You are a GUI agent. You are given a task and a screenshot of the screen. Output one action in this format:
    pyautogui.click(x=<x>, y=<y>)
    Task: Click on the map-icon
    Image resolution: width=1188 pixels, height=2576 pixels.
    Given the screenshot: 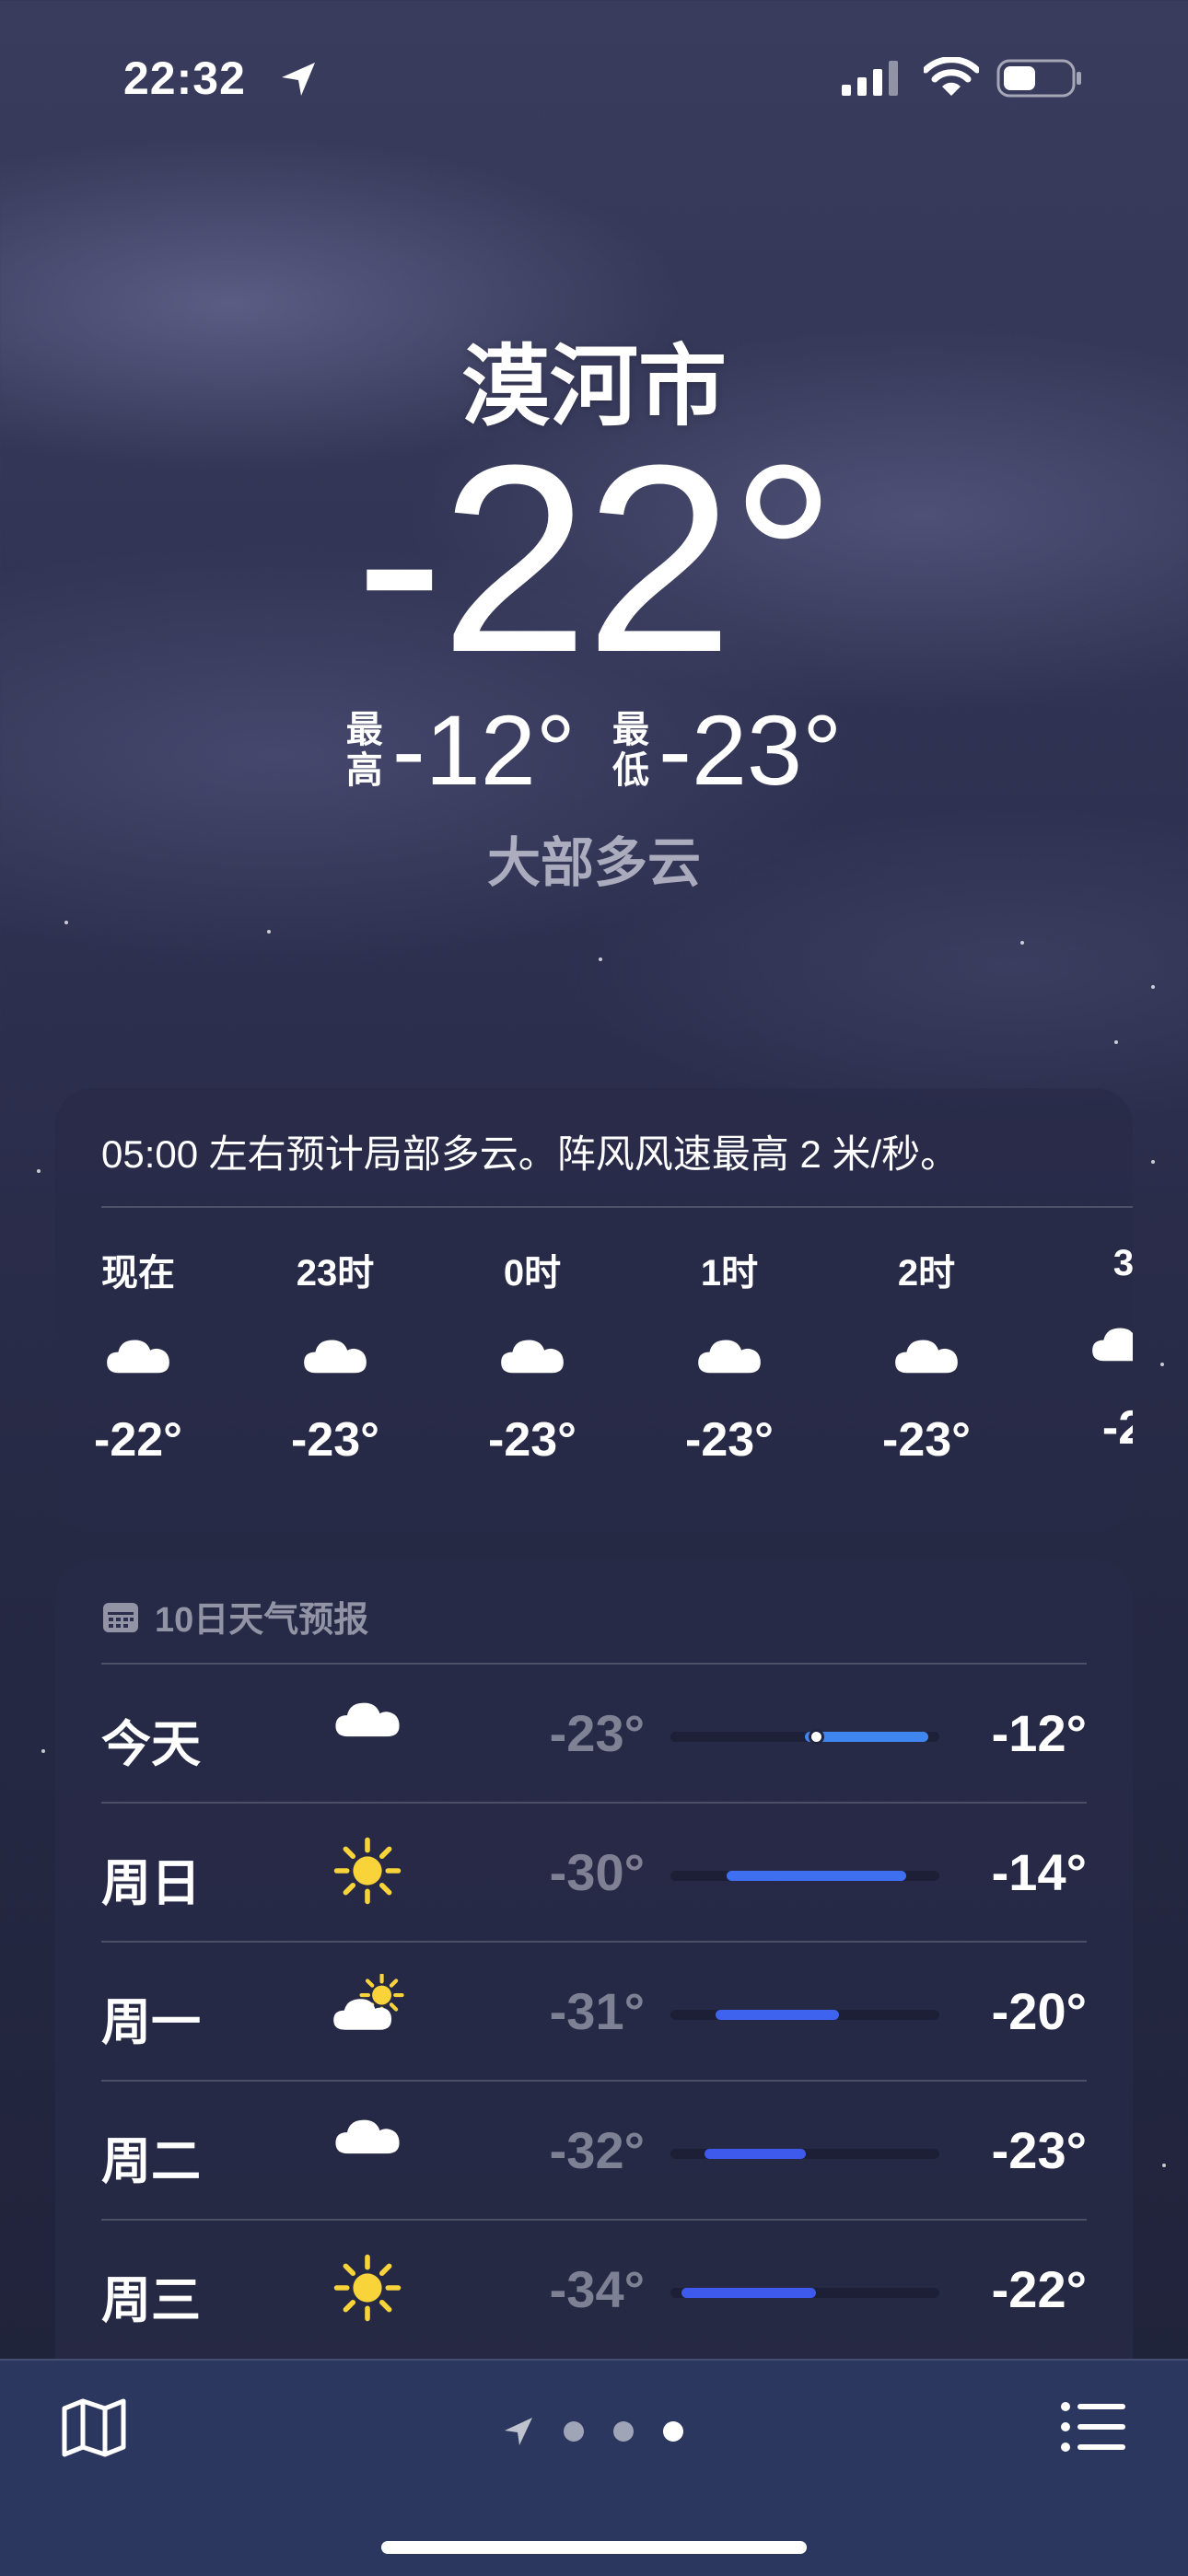 What is the action you would take?
    pyautogui.click(x=94, y=2427)
    